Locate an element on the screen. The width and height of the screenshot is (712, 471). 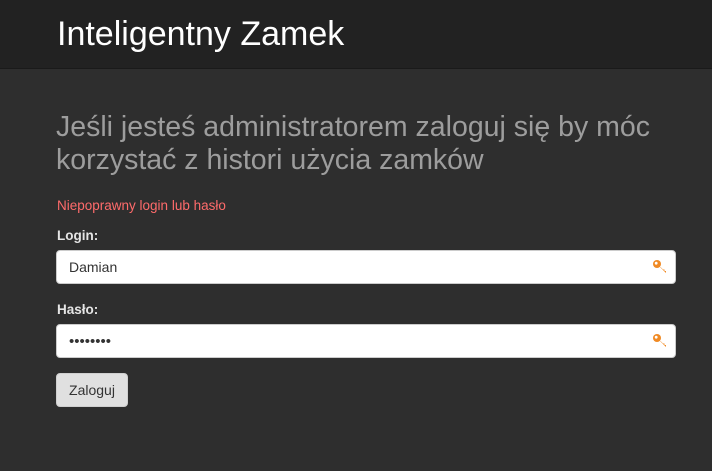
password-field is located at coordinates (366, 341).